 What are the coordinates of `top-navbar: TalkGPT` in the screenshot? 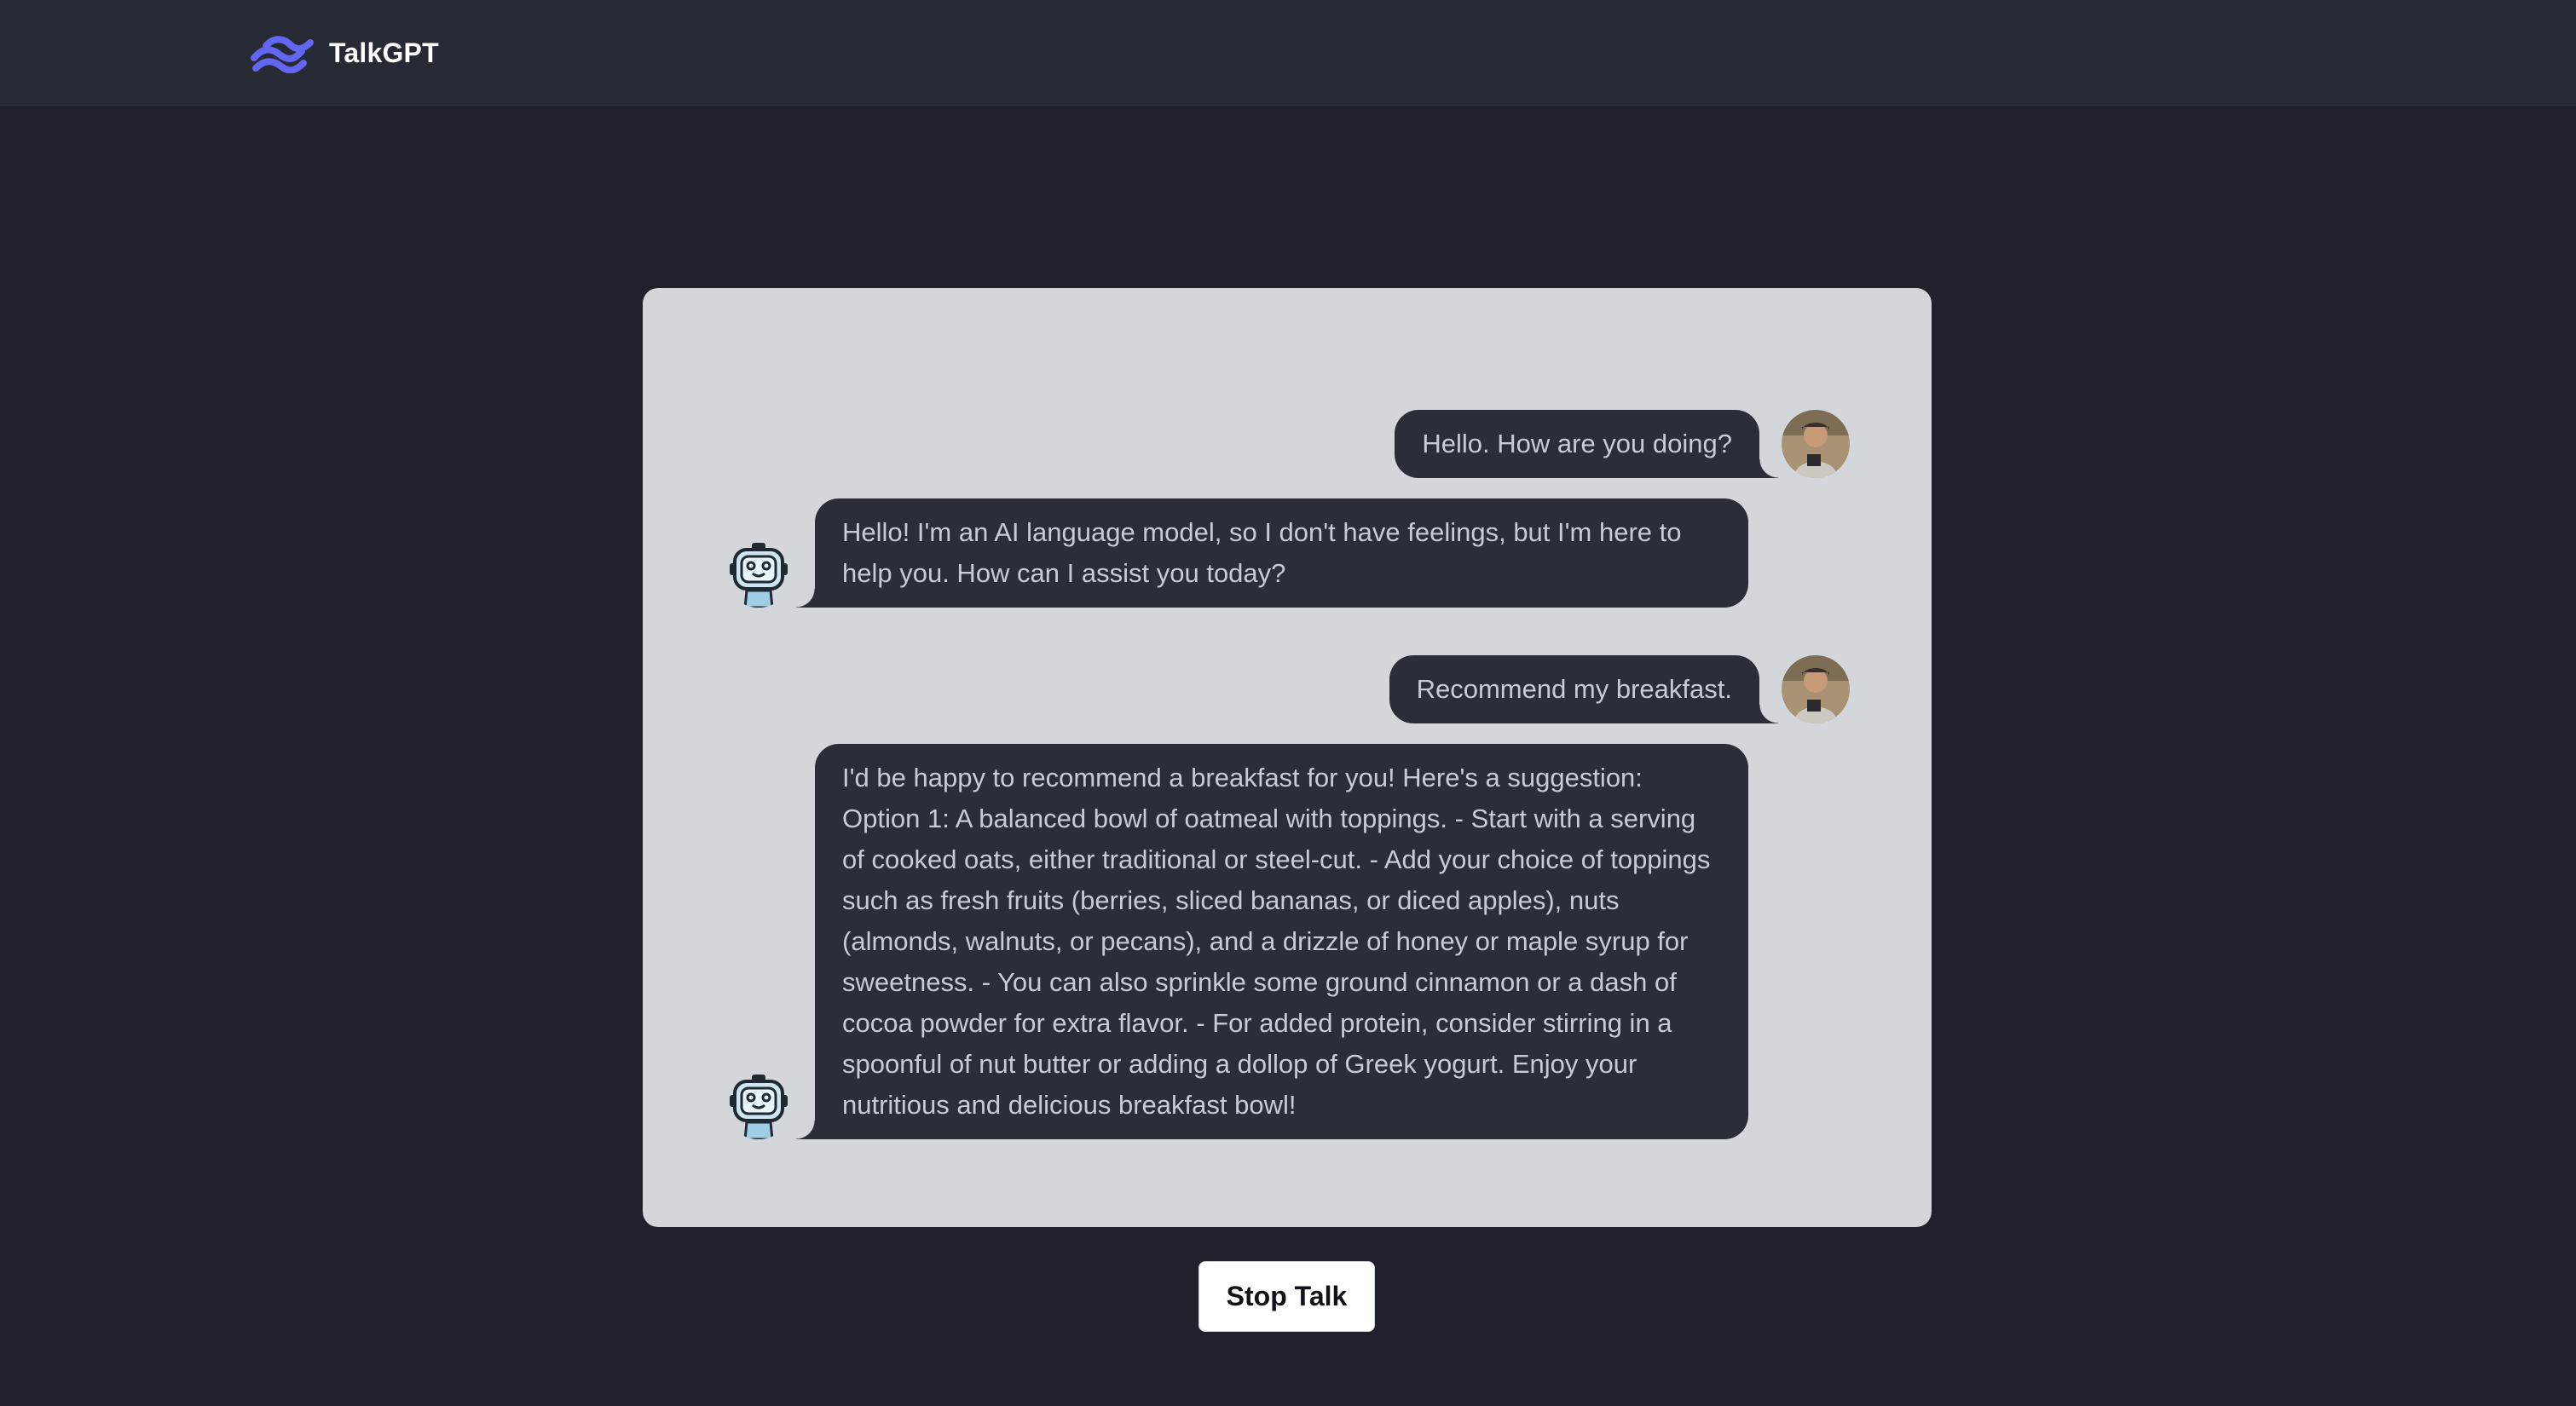 It's located at (1288, 53).